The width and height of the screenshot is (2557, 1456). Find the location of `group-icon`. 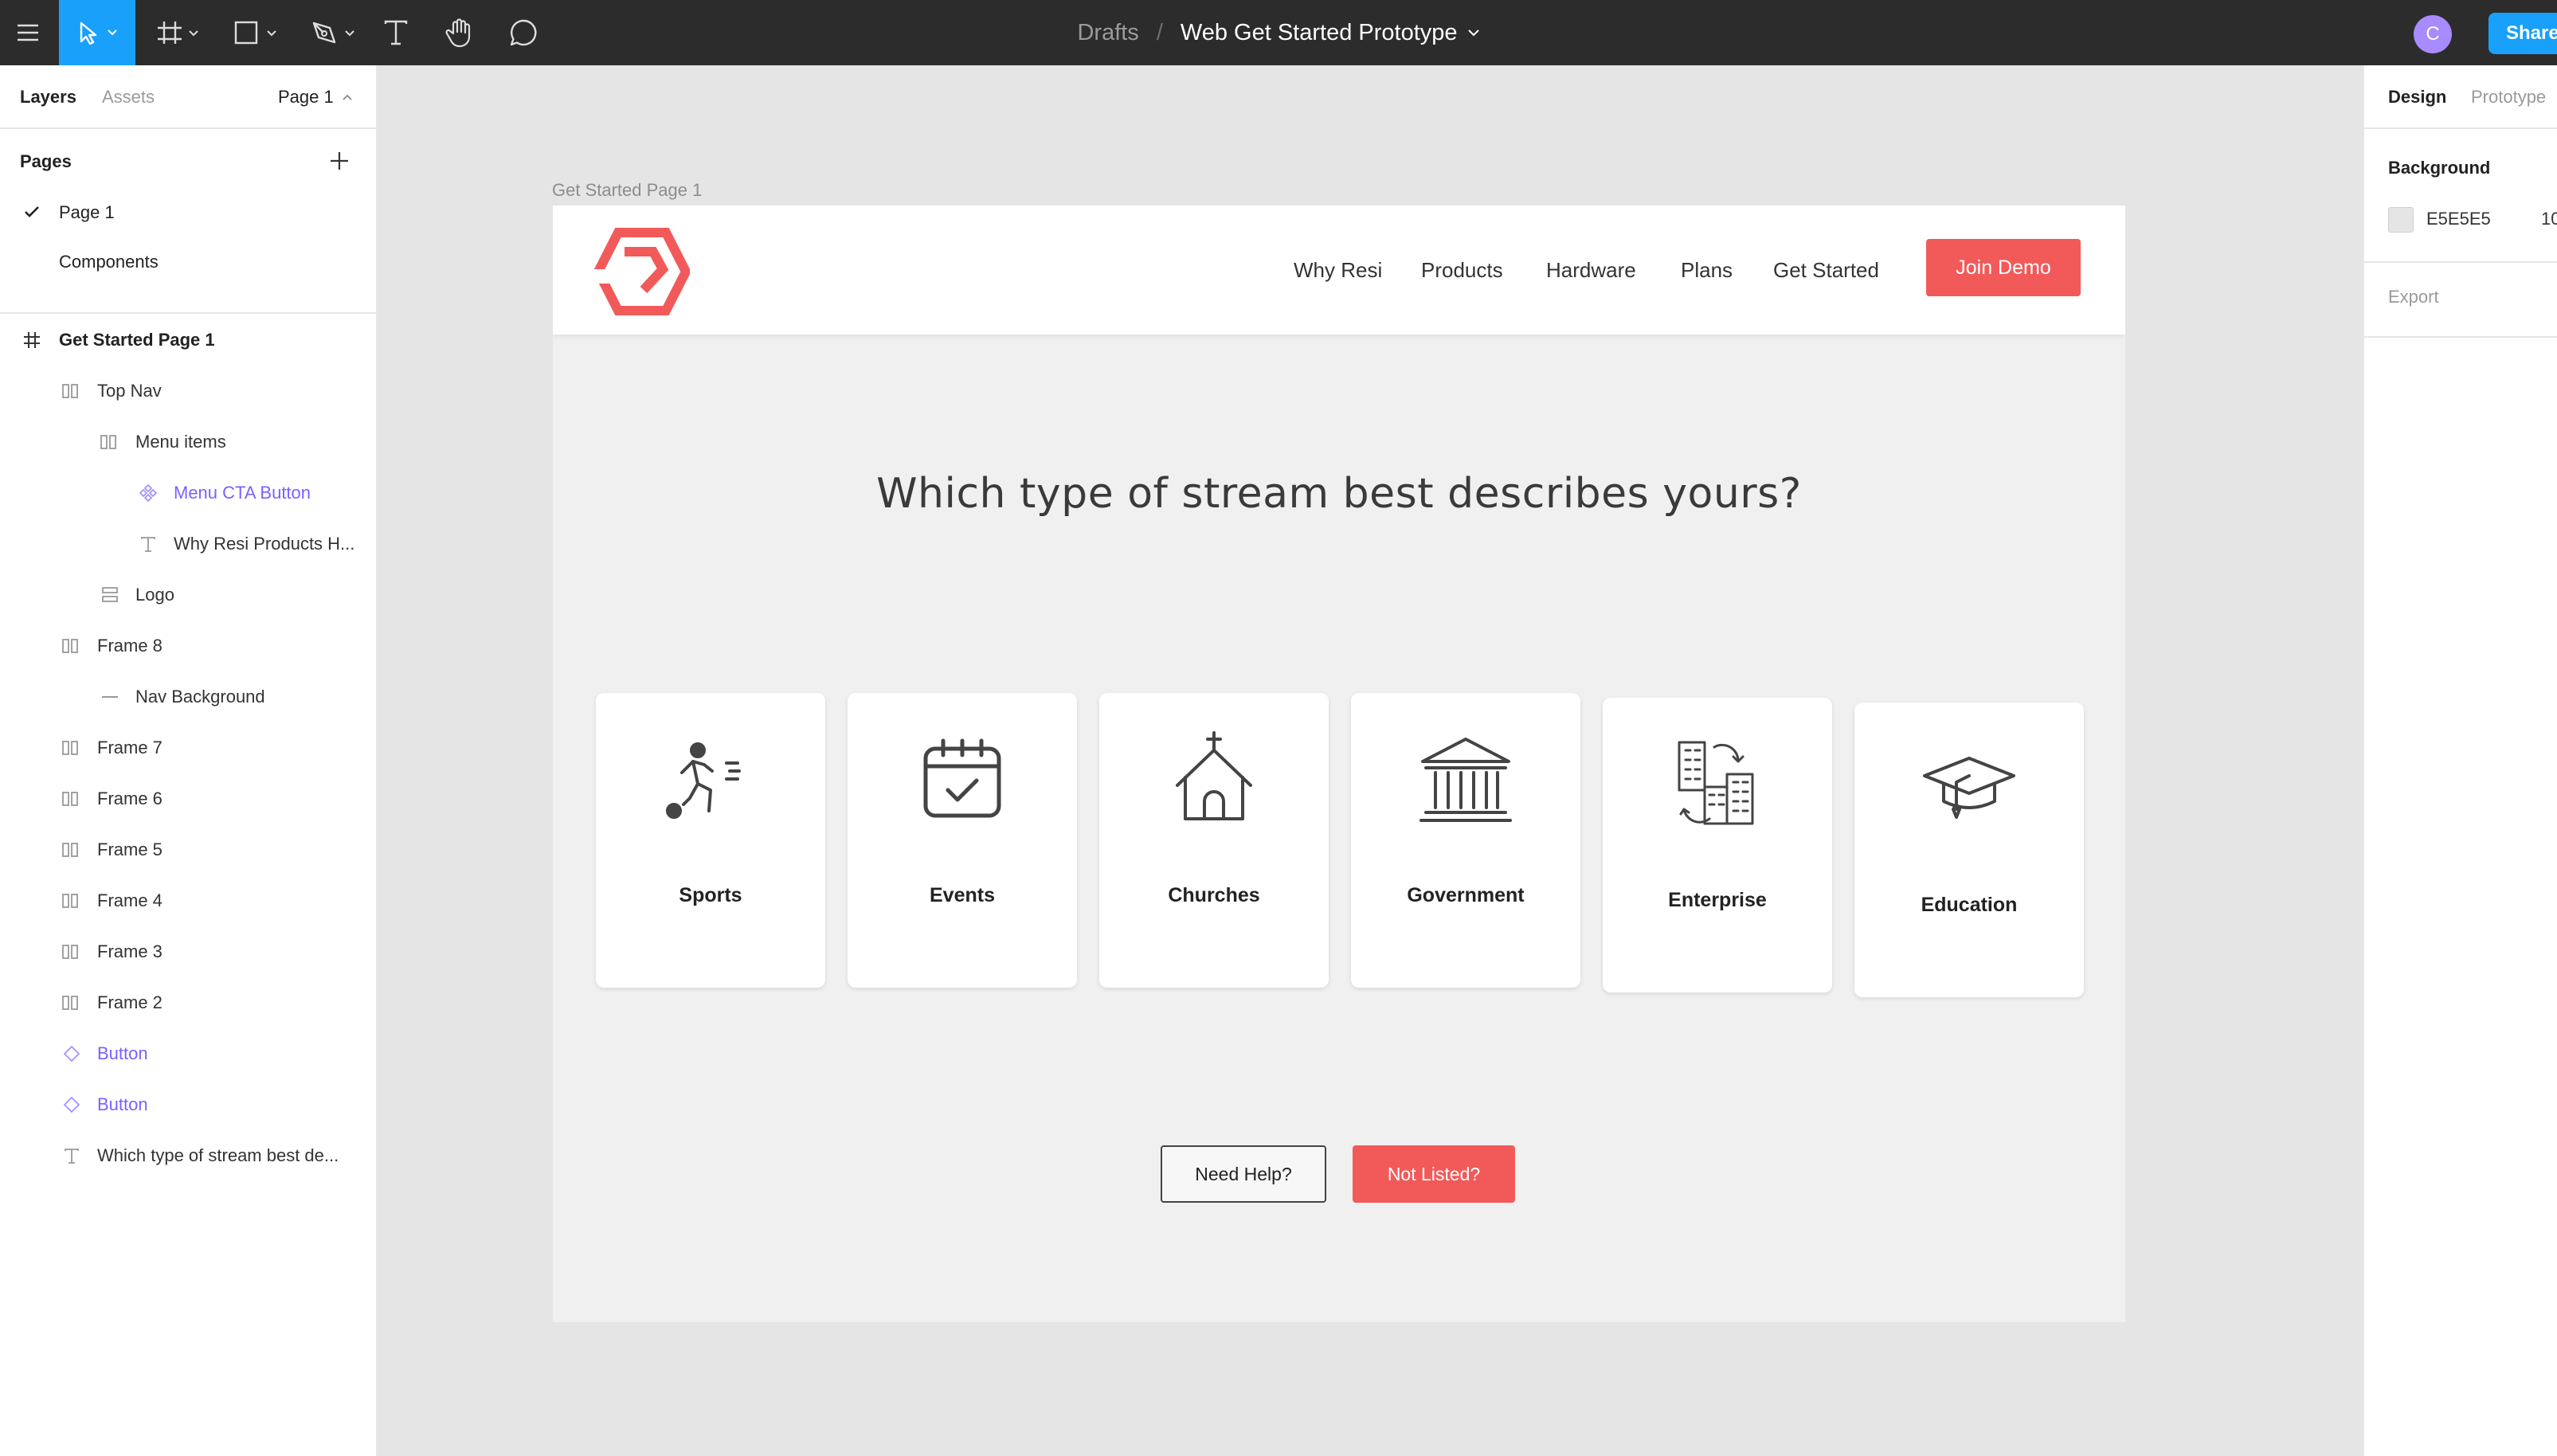

group-icon is located at coordinates (110, 595).